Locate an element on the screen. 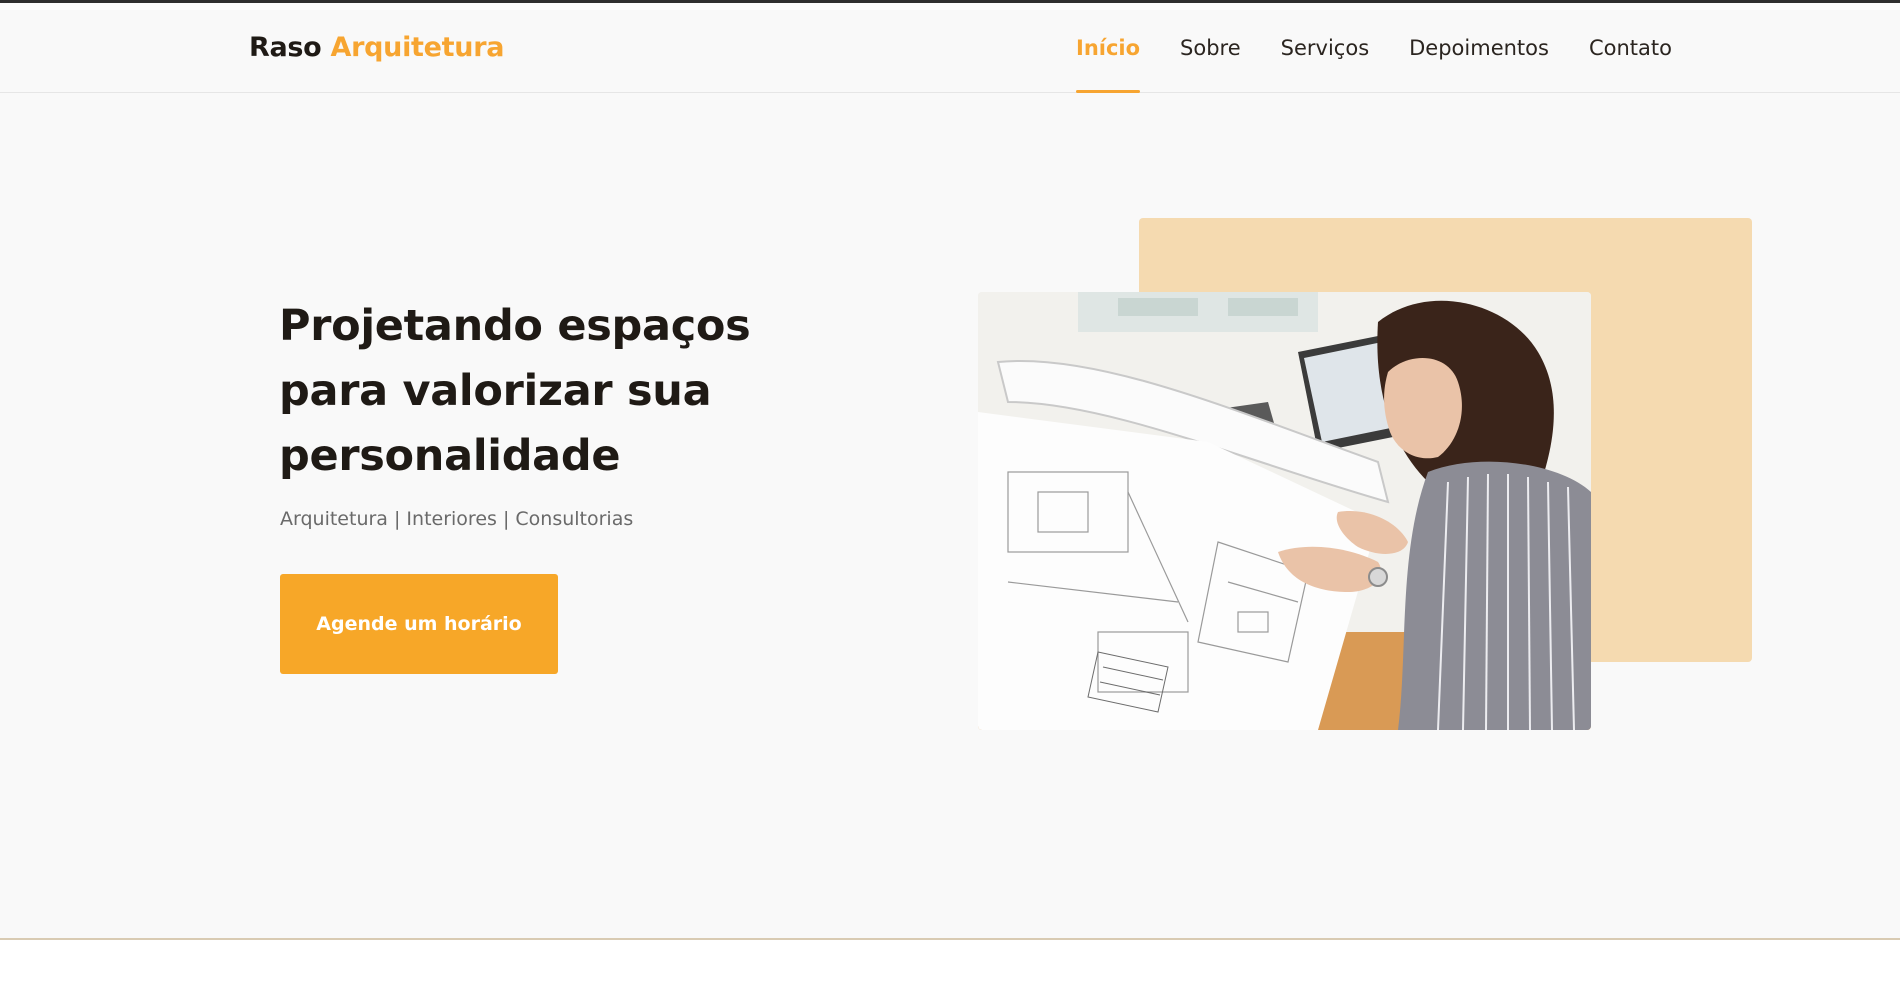 This screenshot has width=1900, height=994. brand-name-part2: Arquitetura is located at coordinates (417, 47).